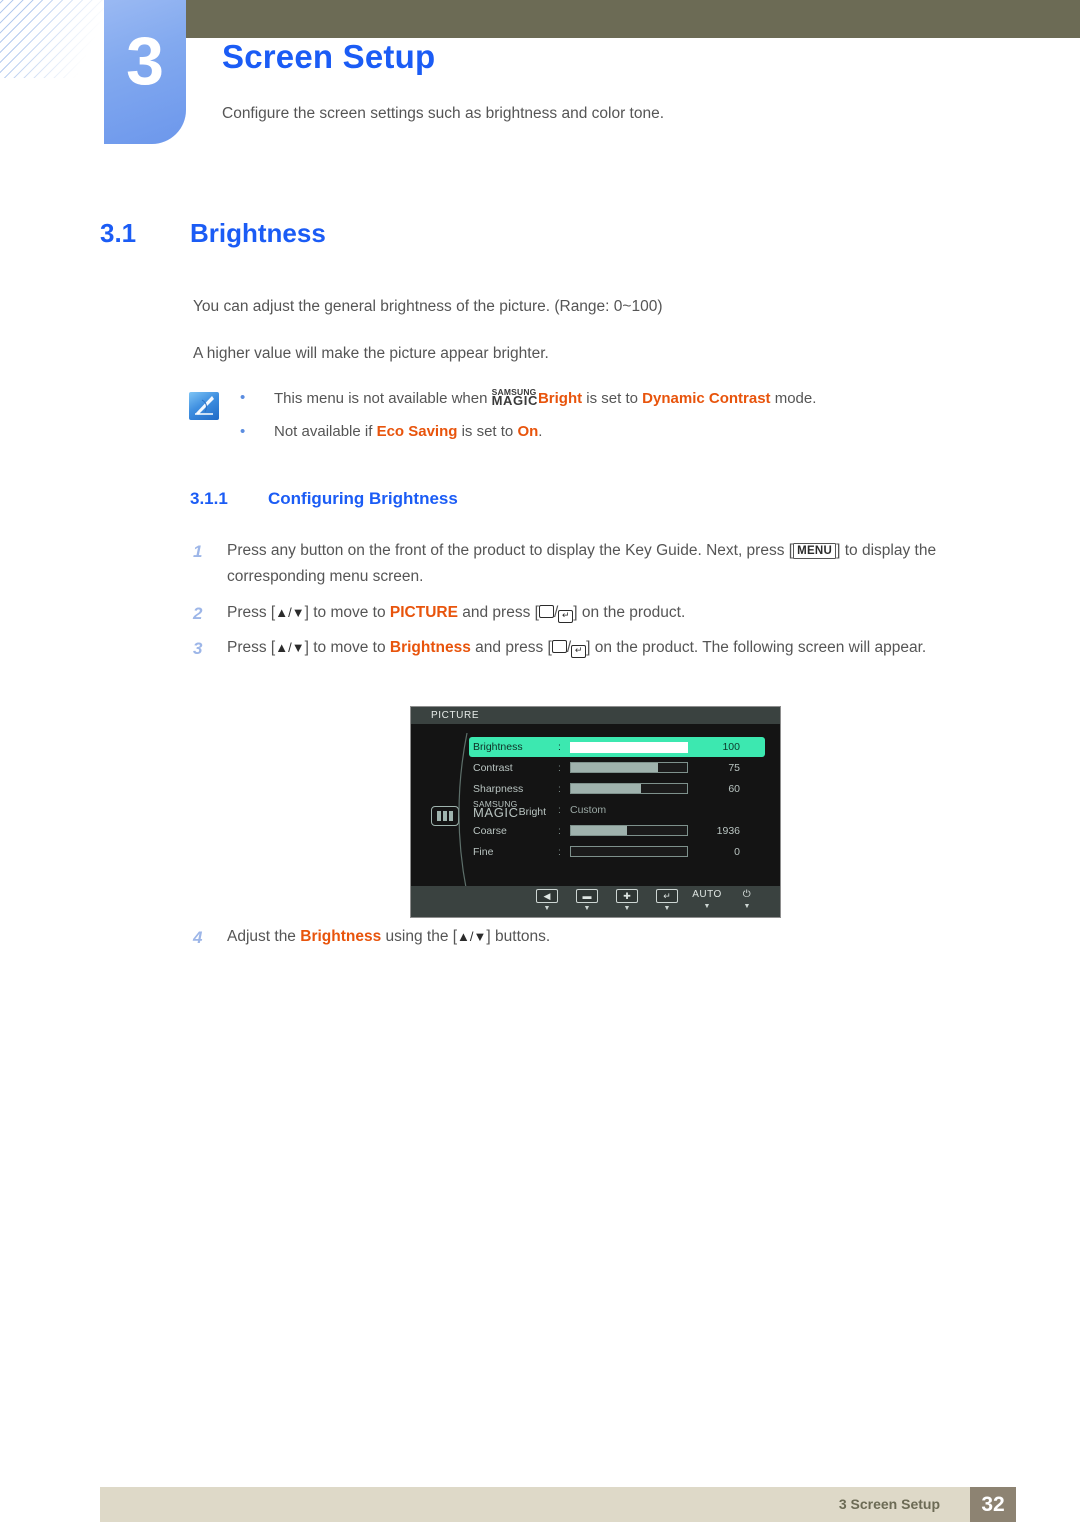  I want to click on footer-chapter-label: 3 Screen Setup, so click(889, 1504).